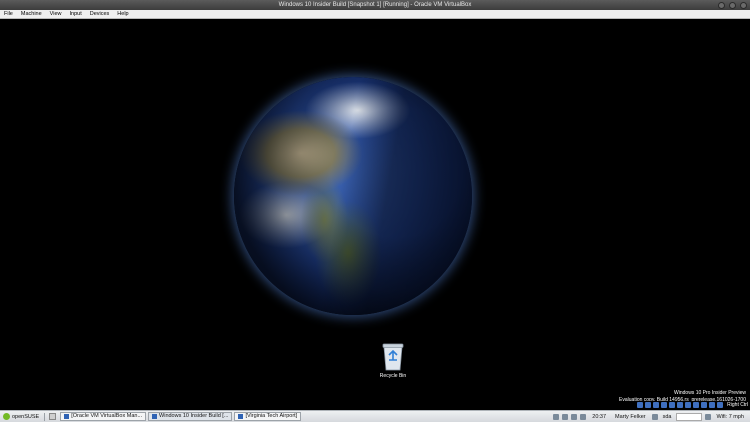  What do you see at coordinates (241, 416) in the screenshot?
I see `weather-window-icon` at bounding box center [241, 416].